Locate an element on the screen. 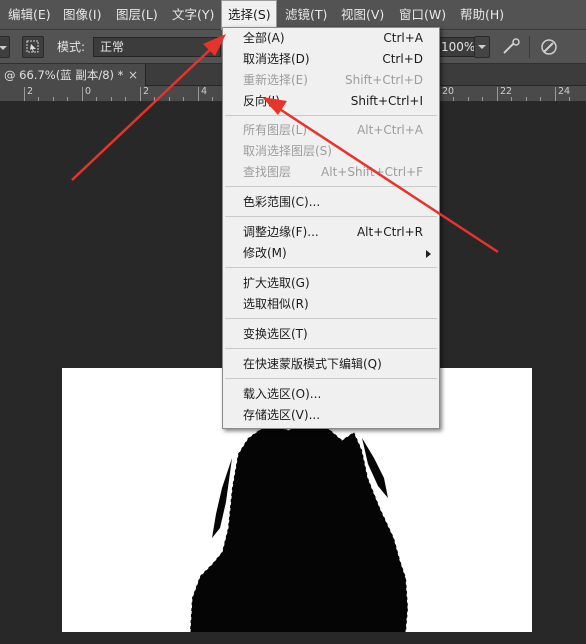 This screenshot has width=586, height=644. menu-item-reselect: 重新选择(E) Shift+Ctrl+D is located at coordinates (331, 80).